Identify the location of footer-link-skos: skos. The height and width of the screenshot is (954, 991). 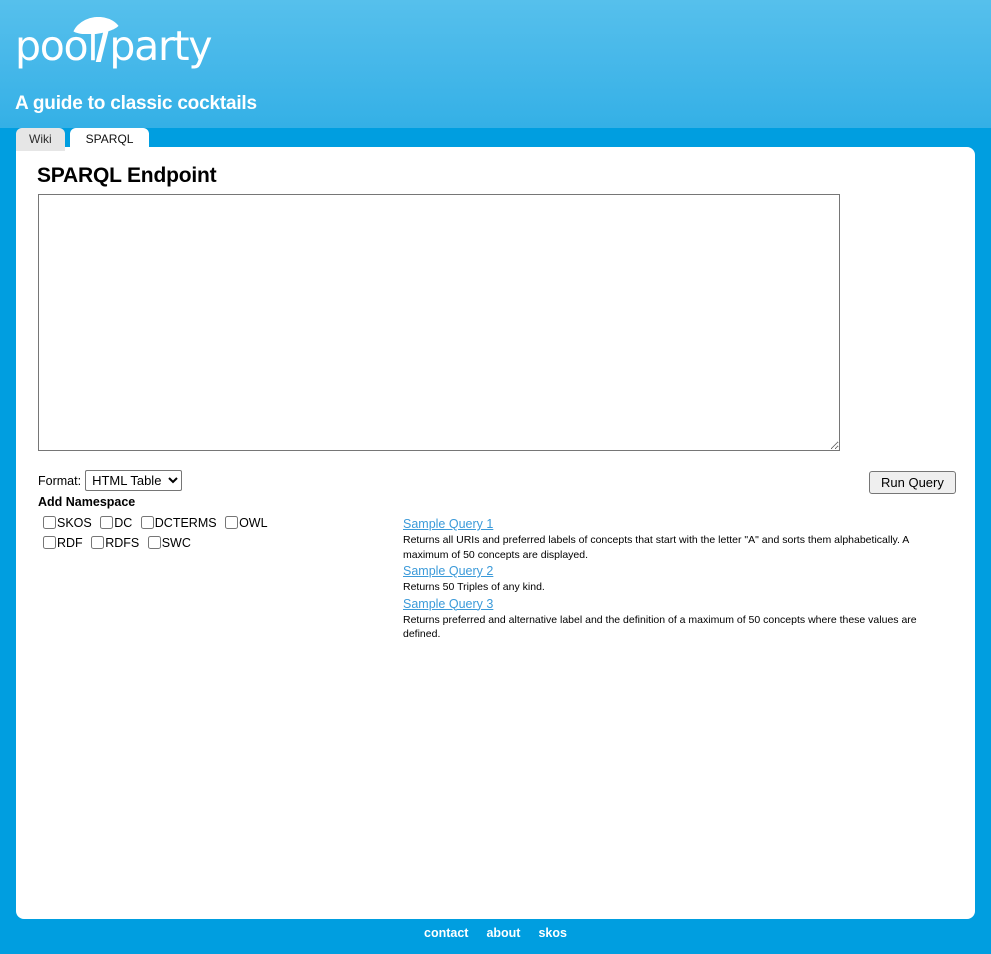
(552, 933).